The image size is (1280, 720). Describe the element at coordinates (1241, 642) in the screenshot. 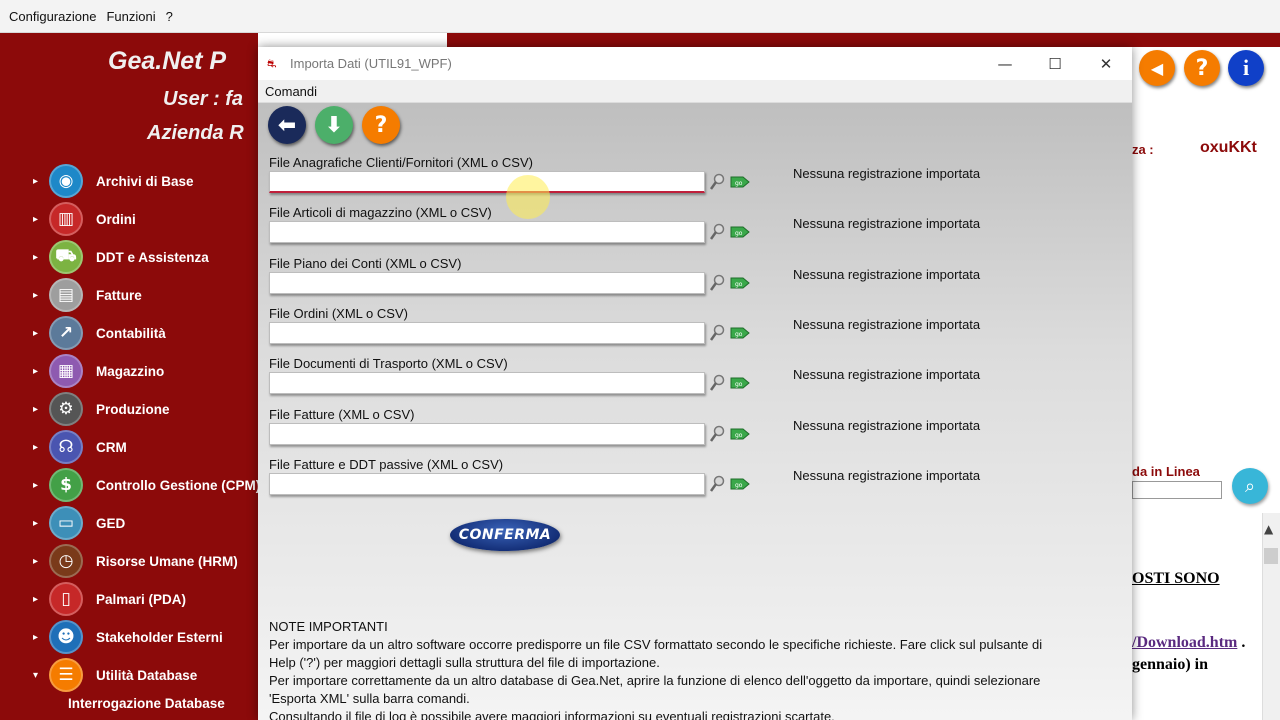

I see `news-link-tail: .` at that location.